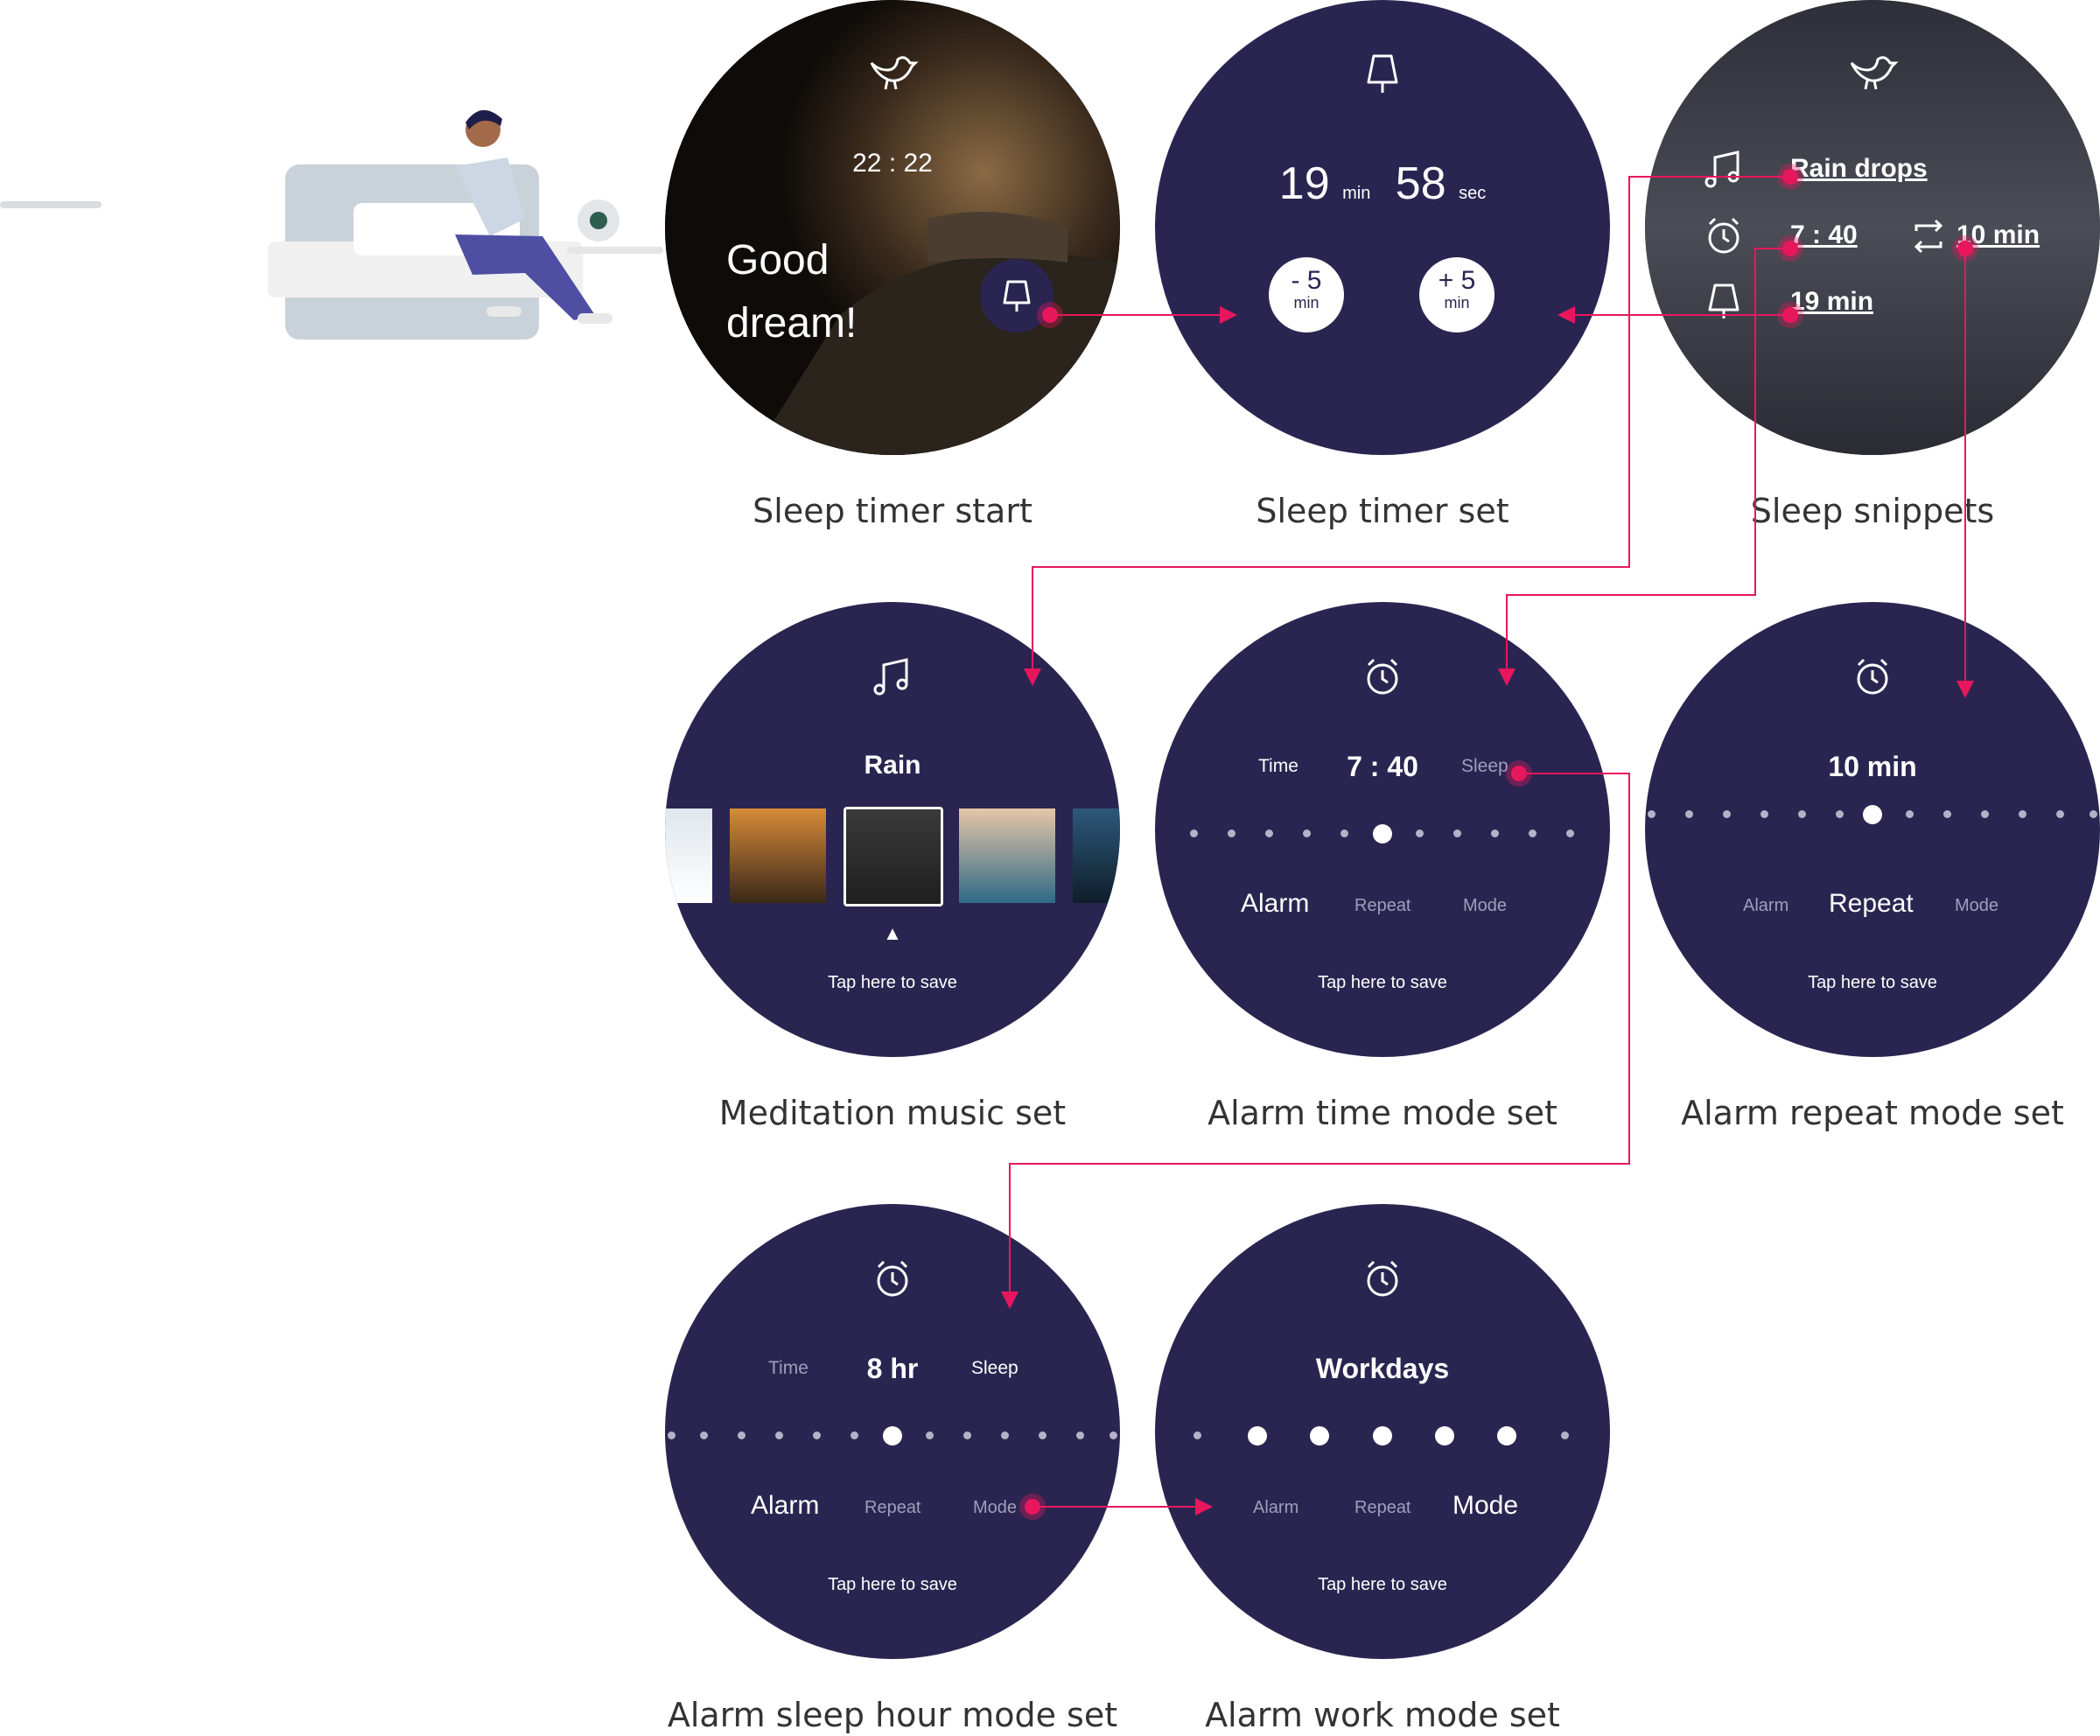  What do you see at coordinates (1824, 235) in the screenshot?
I see `snippet-alarm-link: 7 : 40` at bounding box center [1824, 235].